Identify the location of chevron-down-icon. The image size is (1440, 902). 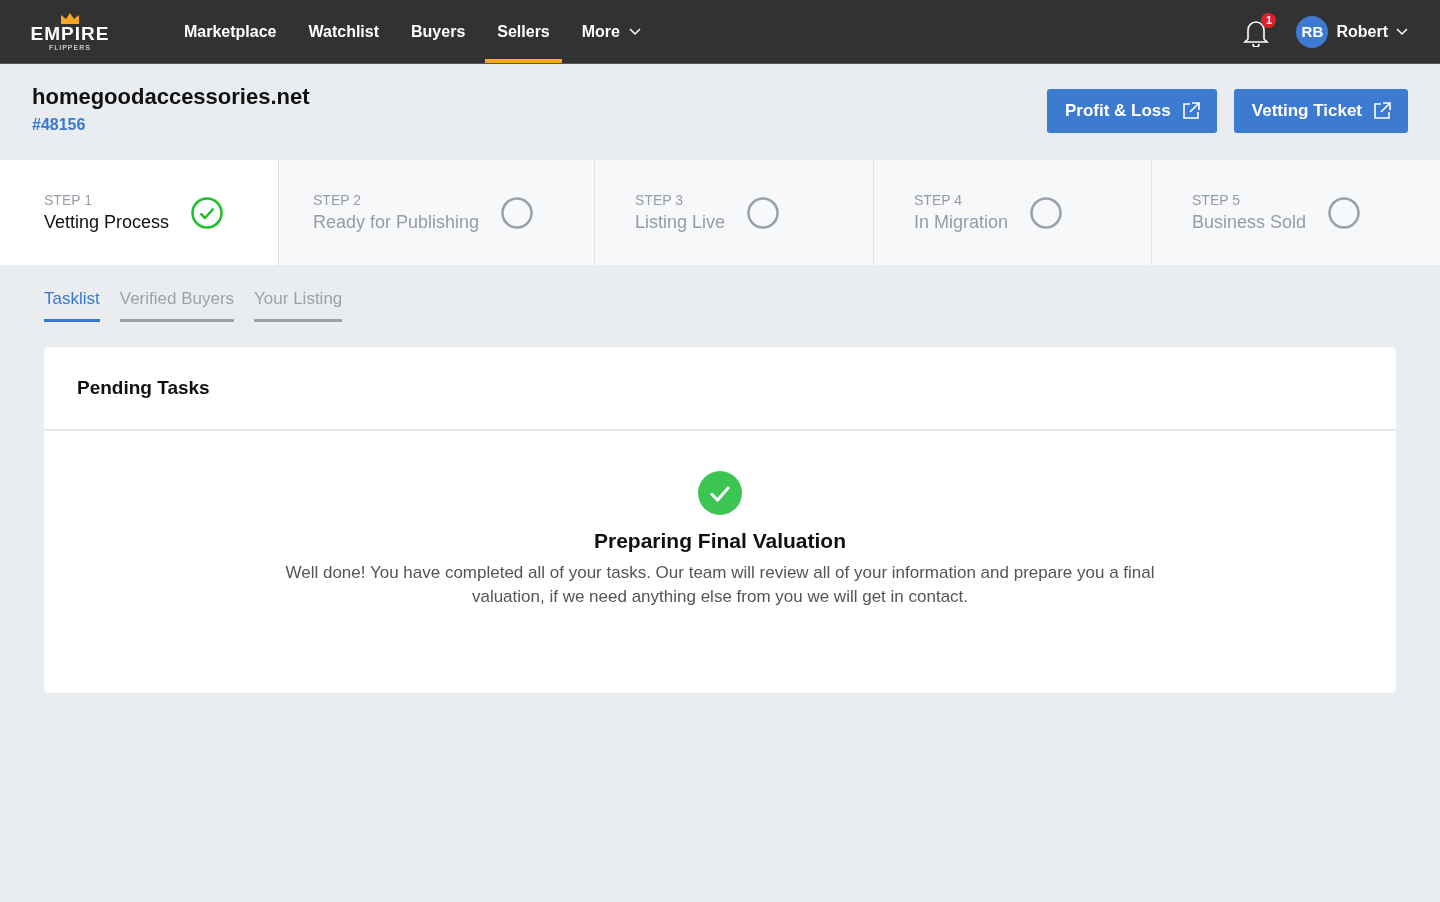
(1402, 31).